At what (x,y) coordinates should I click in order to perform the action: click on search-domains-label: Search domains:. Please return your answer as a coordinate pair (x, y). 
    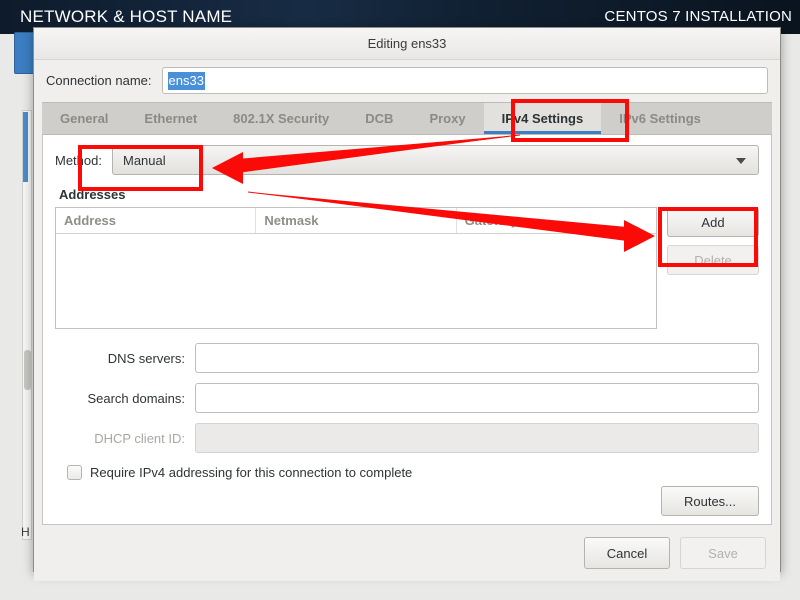
    Looking at the image, I should click on (136, 398).